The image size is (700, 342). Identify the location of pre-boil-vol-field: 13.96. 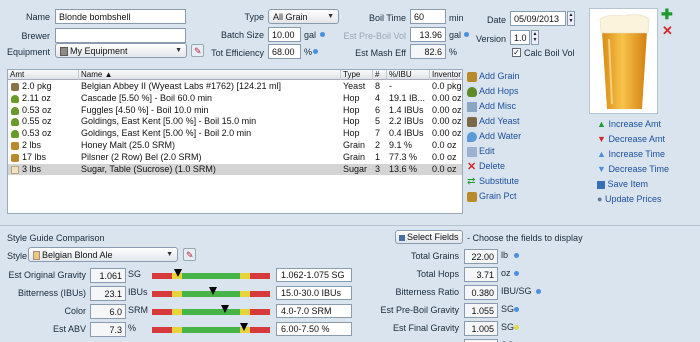
(428, 34).